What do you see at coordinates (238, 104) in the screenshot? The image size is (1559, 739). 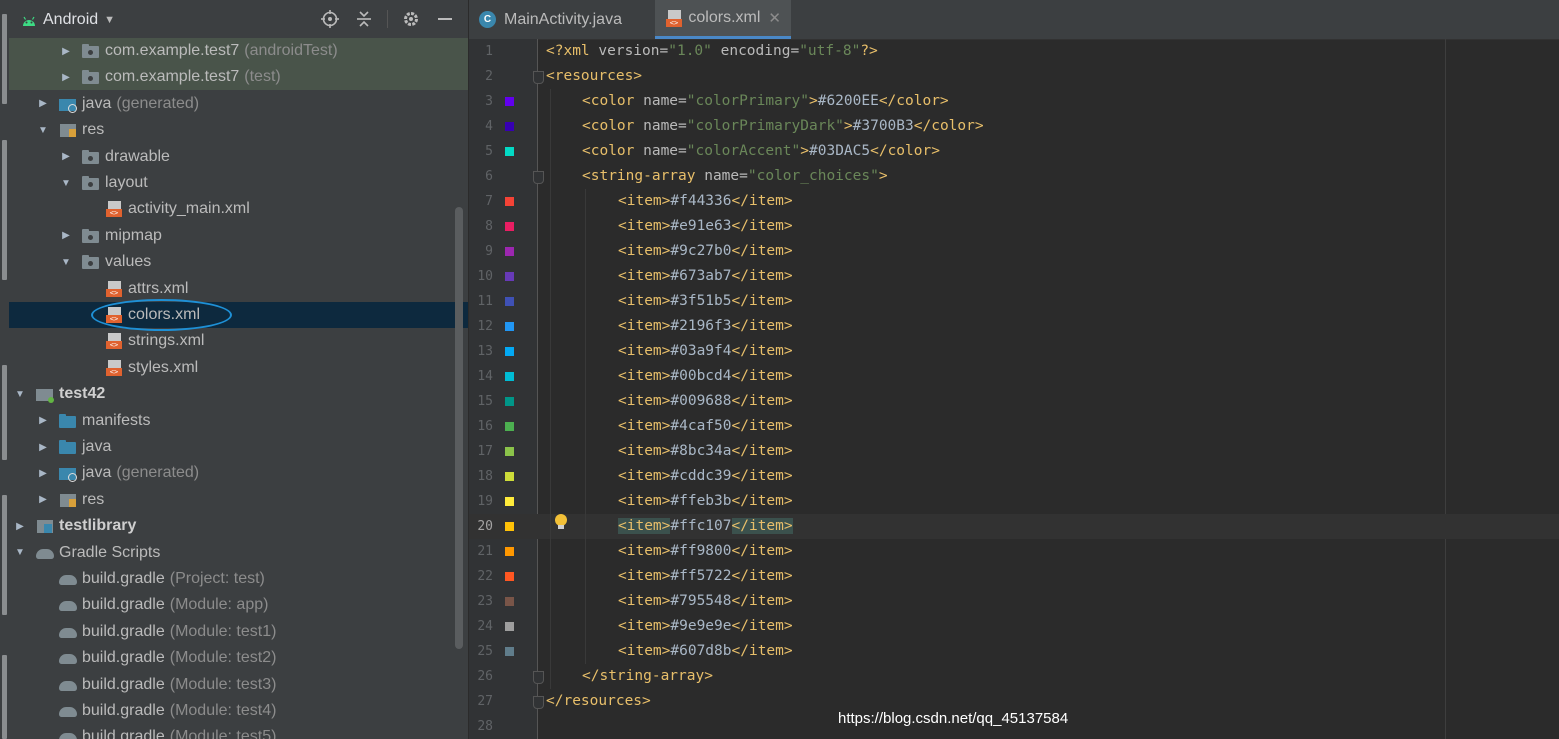 I see `tree-item: ▶ java (generated)` at bounding box center [238, 104].